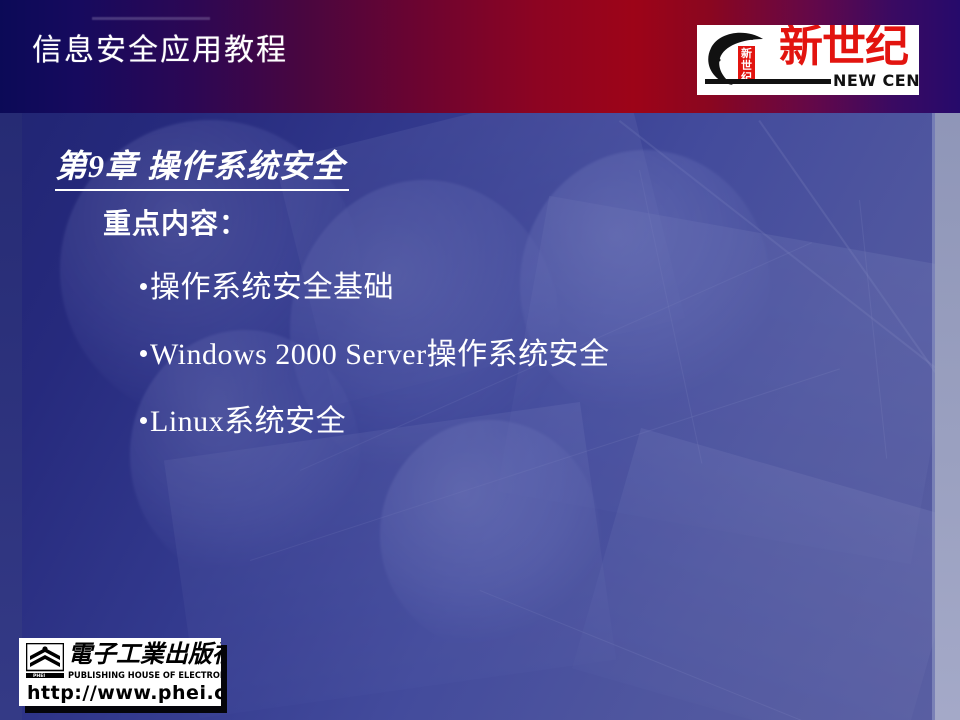  I want to click on chapter-title: 第9章 操作系统安全, so click(202, 168).